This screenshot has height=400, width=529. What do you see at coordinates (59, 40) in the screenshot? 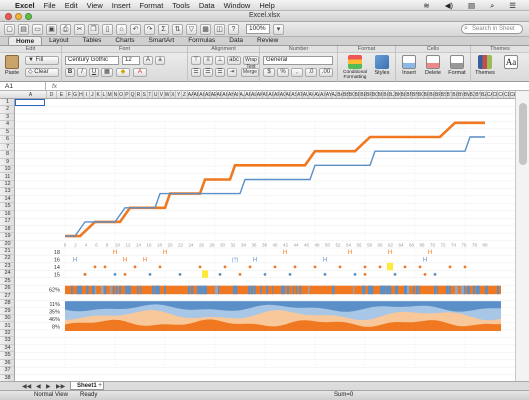
I see `tab-layout: Layout` at bounding box center [59, 40].